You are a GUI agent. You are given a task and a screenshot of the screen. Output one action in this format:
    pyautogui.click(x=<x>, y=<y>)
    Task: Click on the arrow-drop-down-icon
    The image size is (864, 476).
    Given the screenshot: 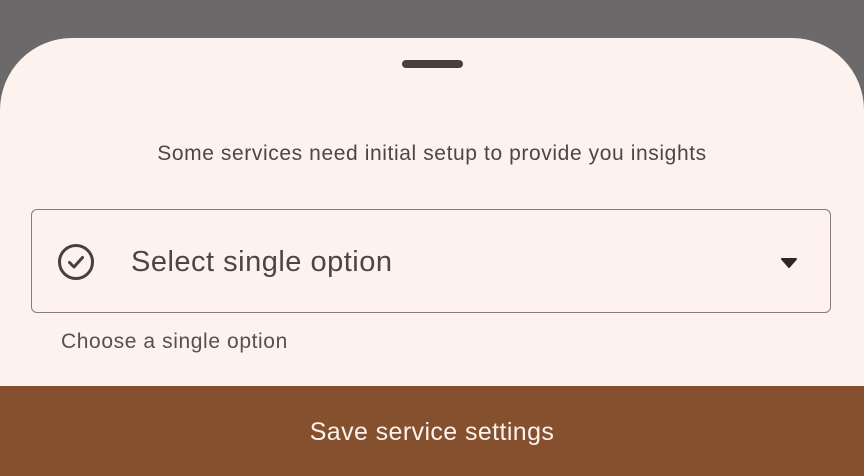 What is the action you would take?
    pyautogui.click(x=789, y=262)
    